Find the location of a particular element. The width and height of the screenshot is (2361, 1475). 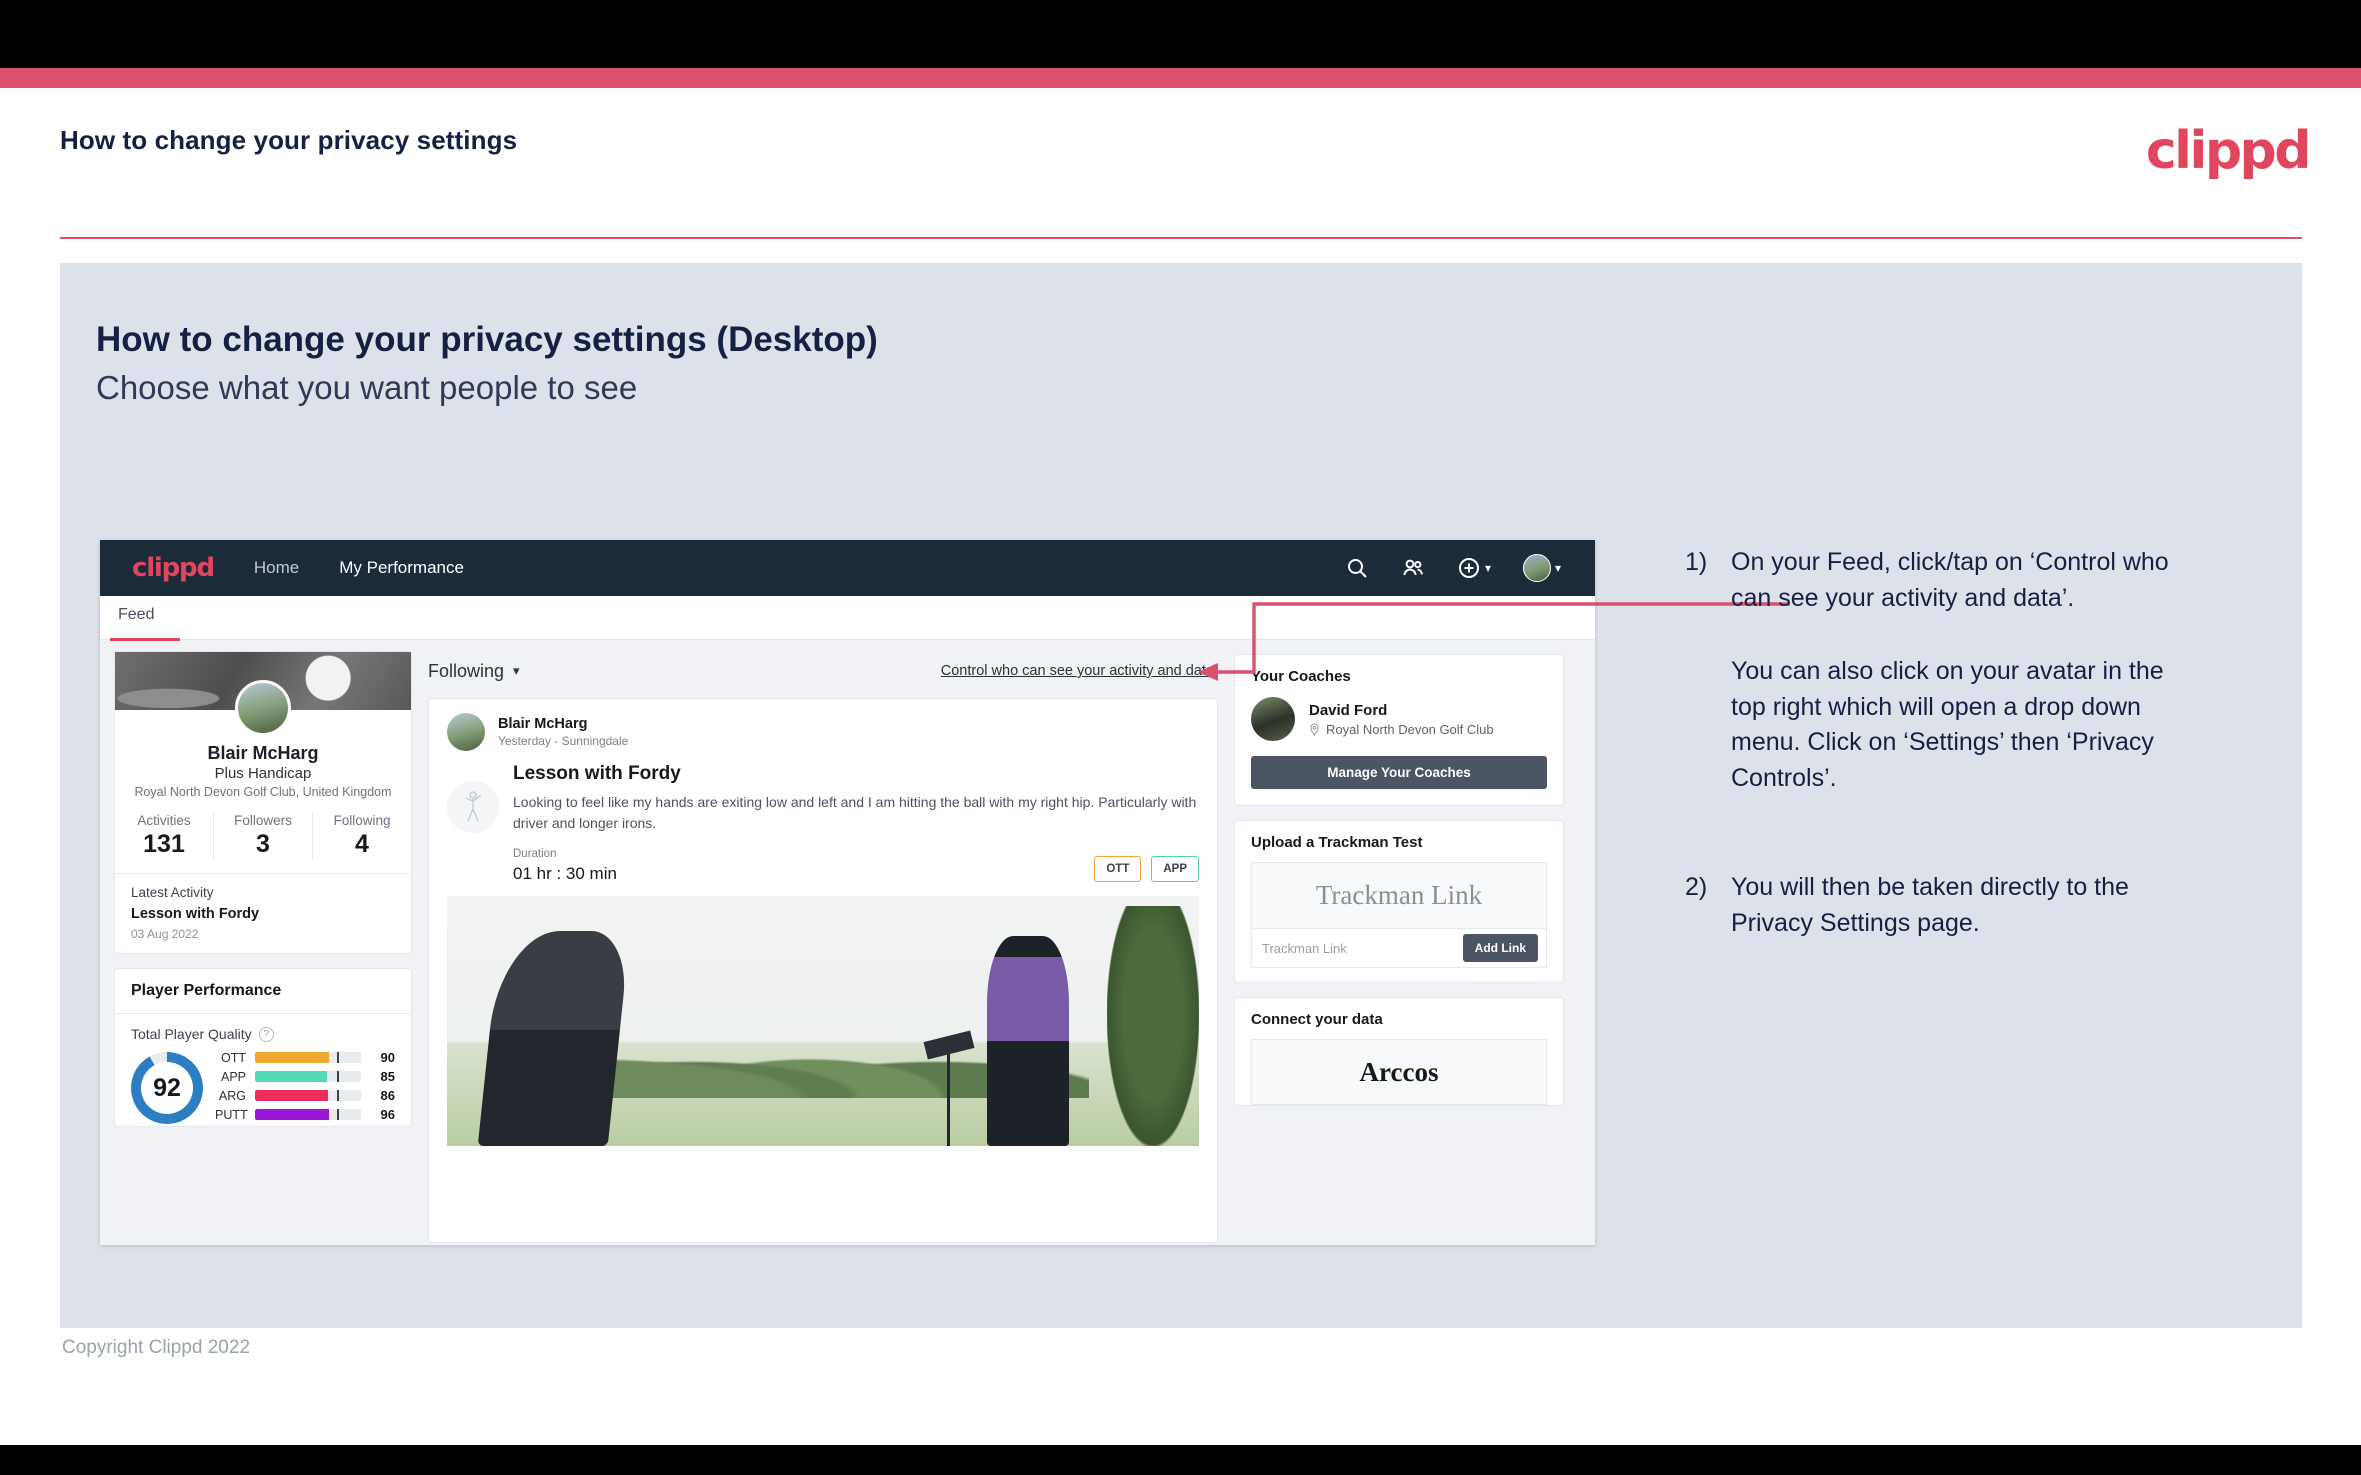

quality-label: OTT is located at coordinates (233, 1057).